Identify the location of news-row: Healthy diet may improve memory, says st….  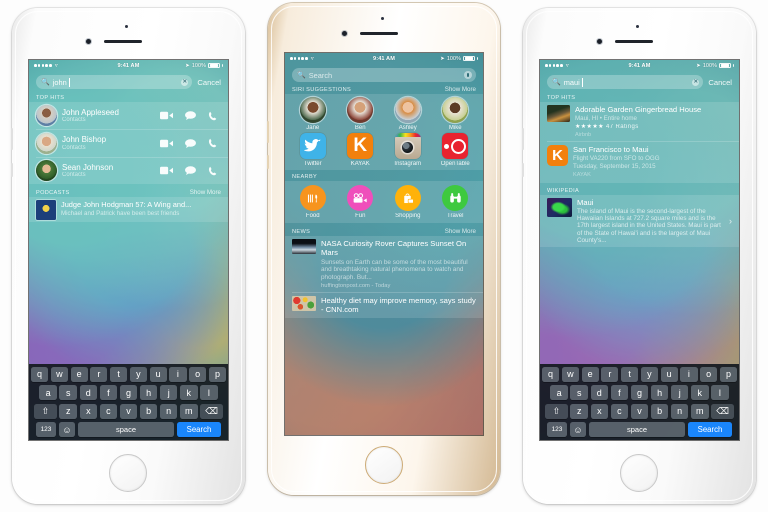
(384, 305).